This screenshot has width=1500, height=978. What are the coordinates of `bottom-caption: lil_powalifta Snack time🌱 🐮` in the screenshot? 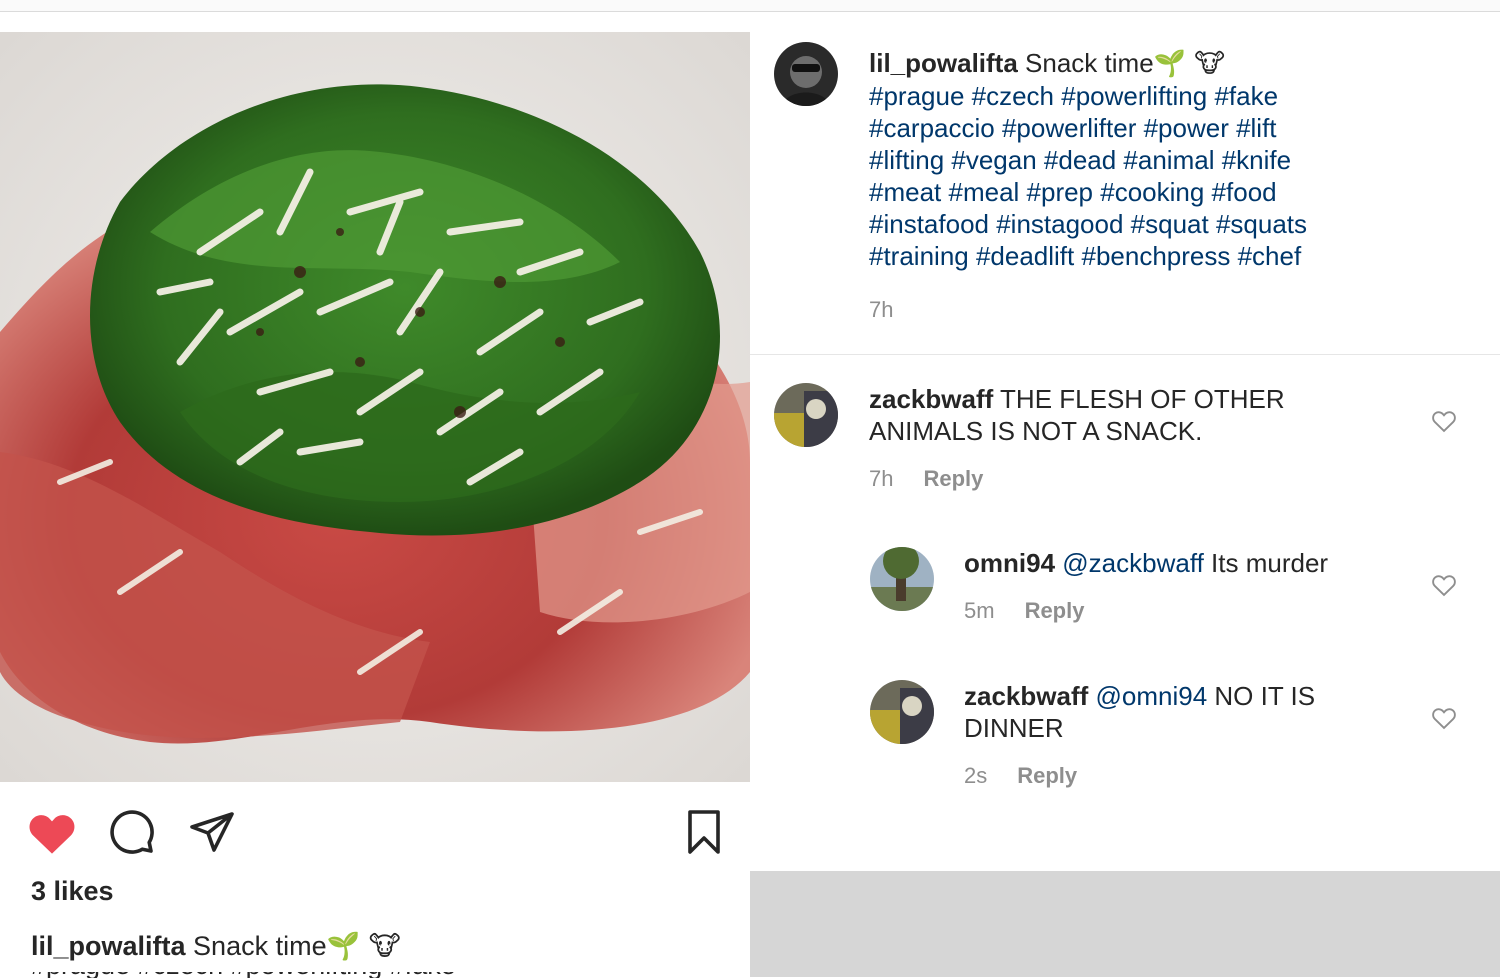 It's located at (216, 946).